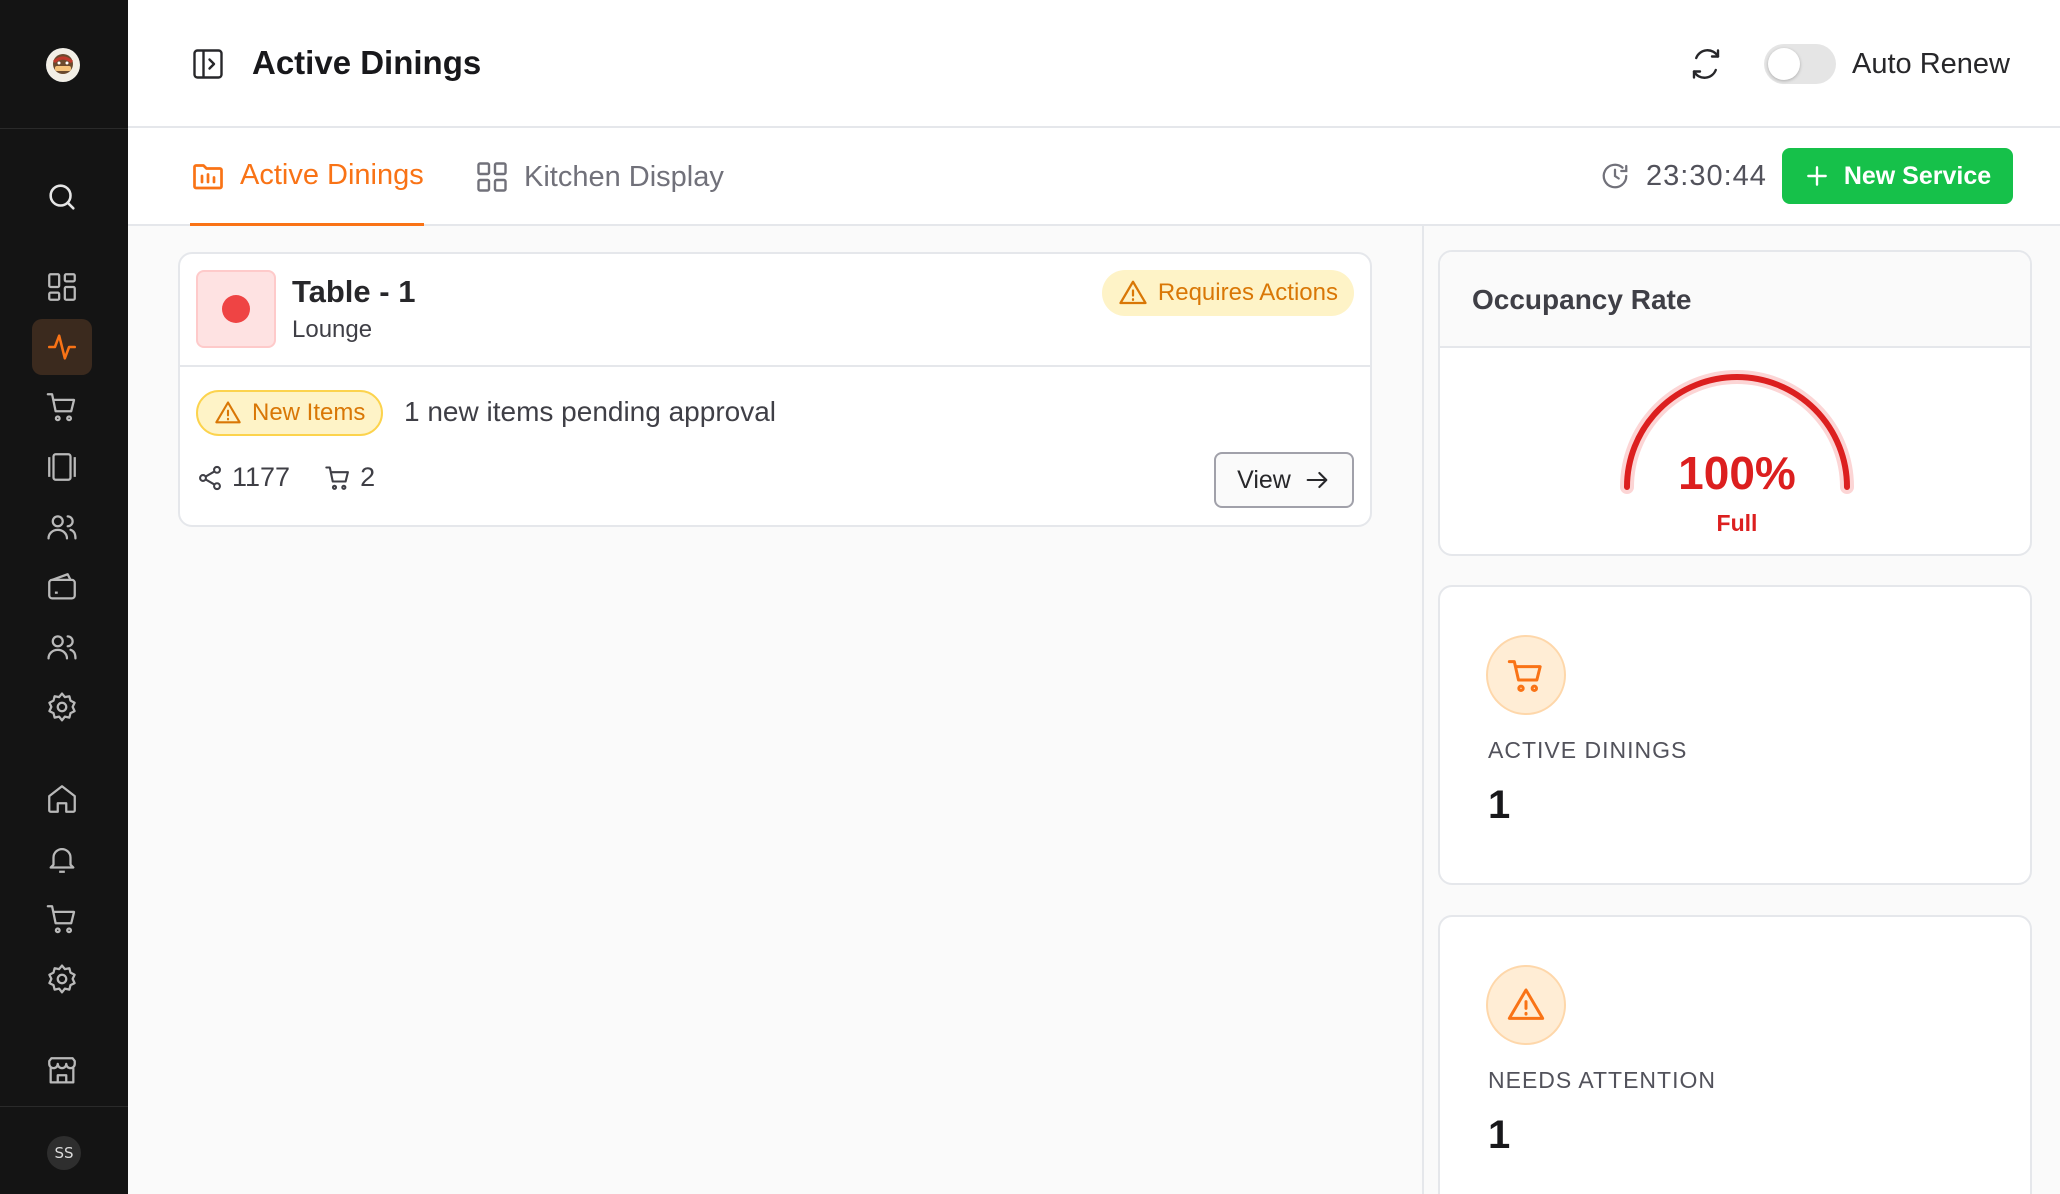 This screenshot has width=2060, height=1194. I want to click on auto-renew-toggle, so click(1800, 64).